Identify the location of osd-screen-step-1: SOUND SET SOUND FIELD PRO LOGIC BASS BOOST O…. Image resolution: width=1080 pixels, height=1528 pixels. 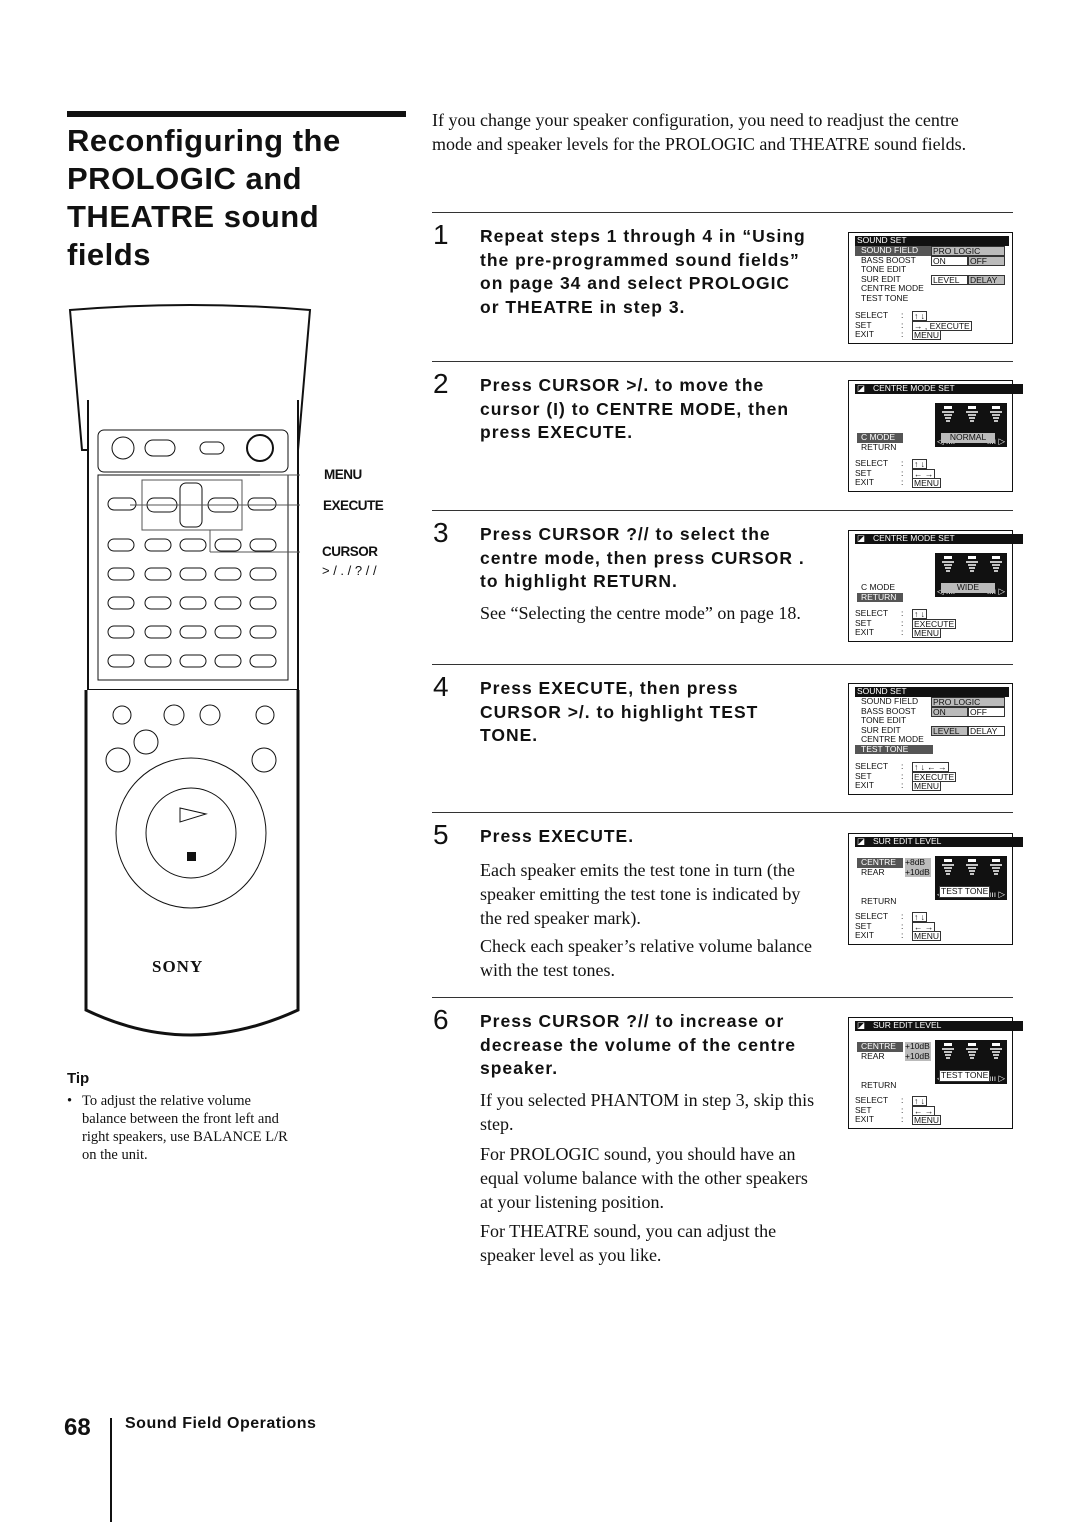
(930, 288).